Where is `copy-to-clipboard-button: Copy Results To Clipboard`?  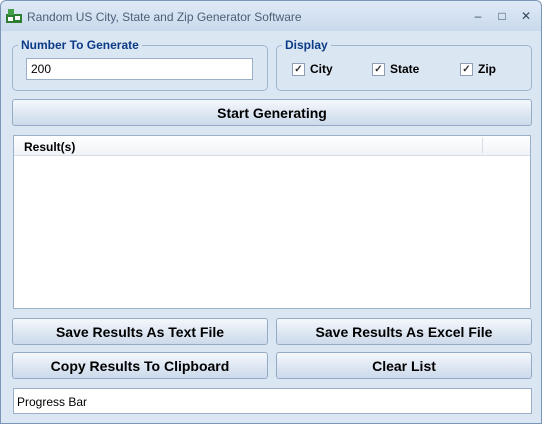 copy-to-clipboard-button: Copy Results To Clipboard is located at coordinates (140, 365).